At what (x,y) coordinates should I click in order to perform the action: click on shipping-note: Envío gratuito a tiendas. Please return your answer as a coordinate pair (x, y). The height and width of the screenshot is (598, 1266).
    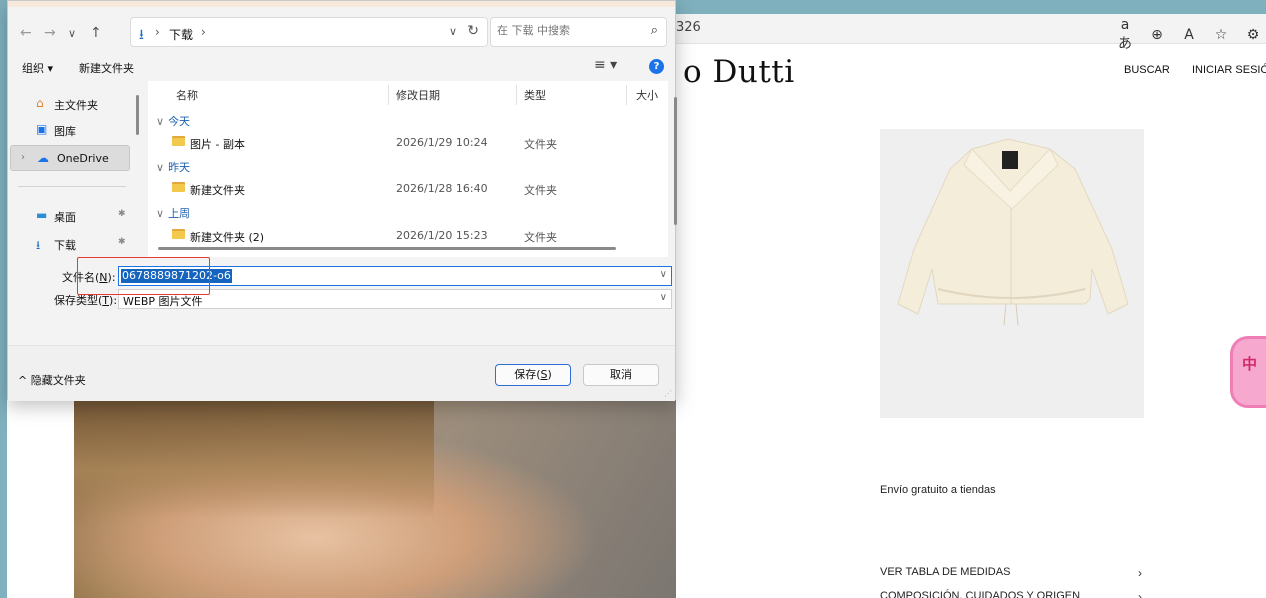
    Looking at the image, I should click on (938, 490).